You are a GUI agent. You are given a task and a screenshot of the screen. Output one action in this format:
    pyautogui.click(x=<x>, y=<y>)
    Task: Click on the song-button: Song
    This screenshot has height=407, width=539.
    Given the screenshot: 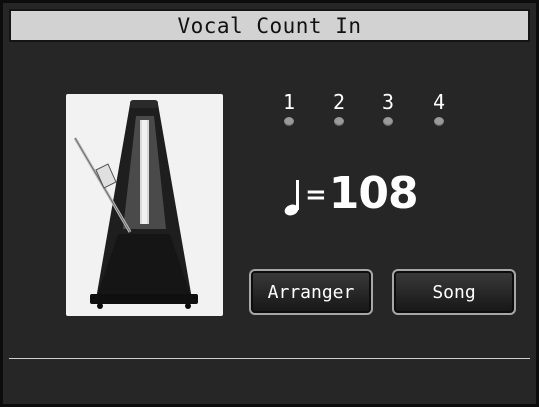 What is the action you would take?
    pyautogui.click(x=454, y=292)
    